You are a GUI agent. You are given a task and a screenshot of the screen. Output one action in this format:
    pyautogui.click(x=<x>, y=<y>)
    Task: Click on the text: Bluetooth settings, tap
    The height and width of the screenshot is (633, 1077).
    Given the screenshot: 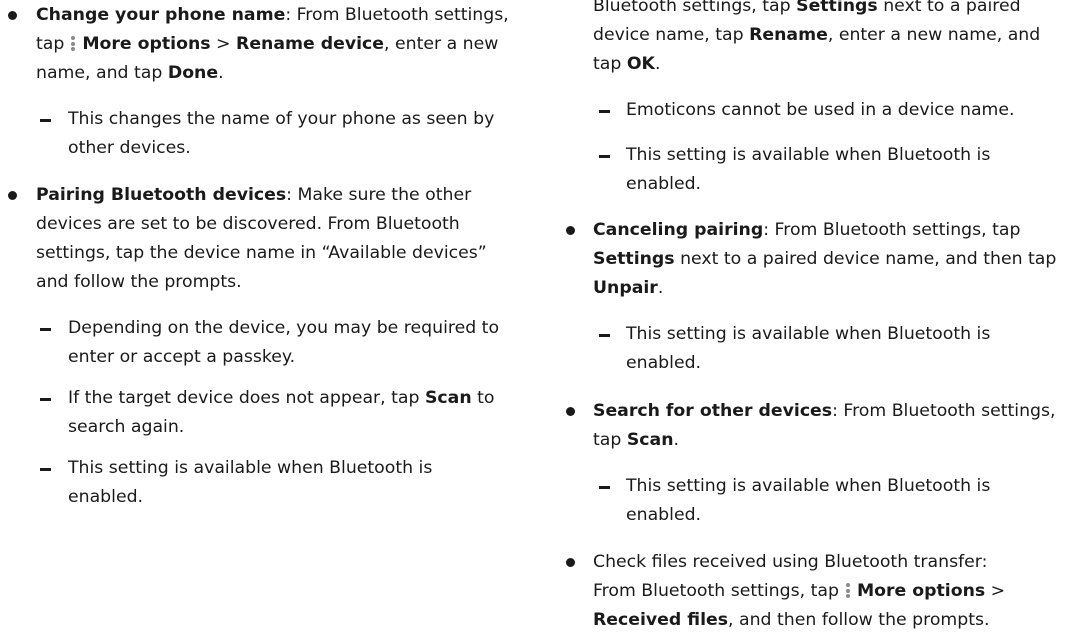 What is the action you would take?
    pyautogui.click(x=695, y=8)
    